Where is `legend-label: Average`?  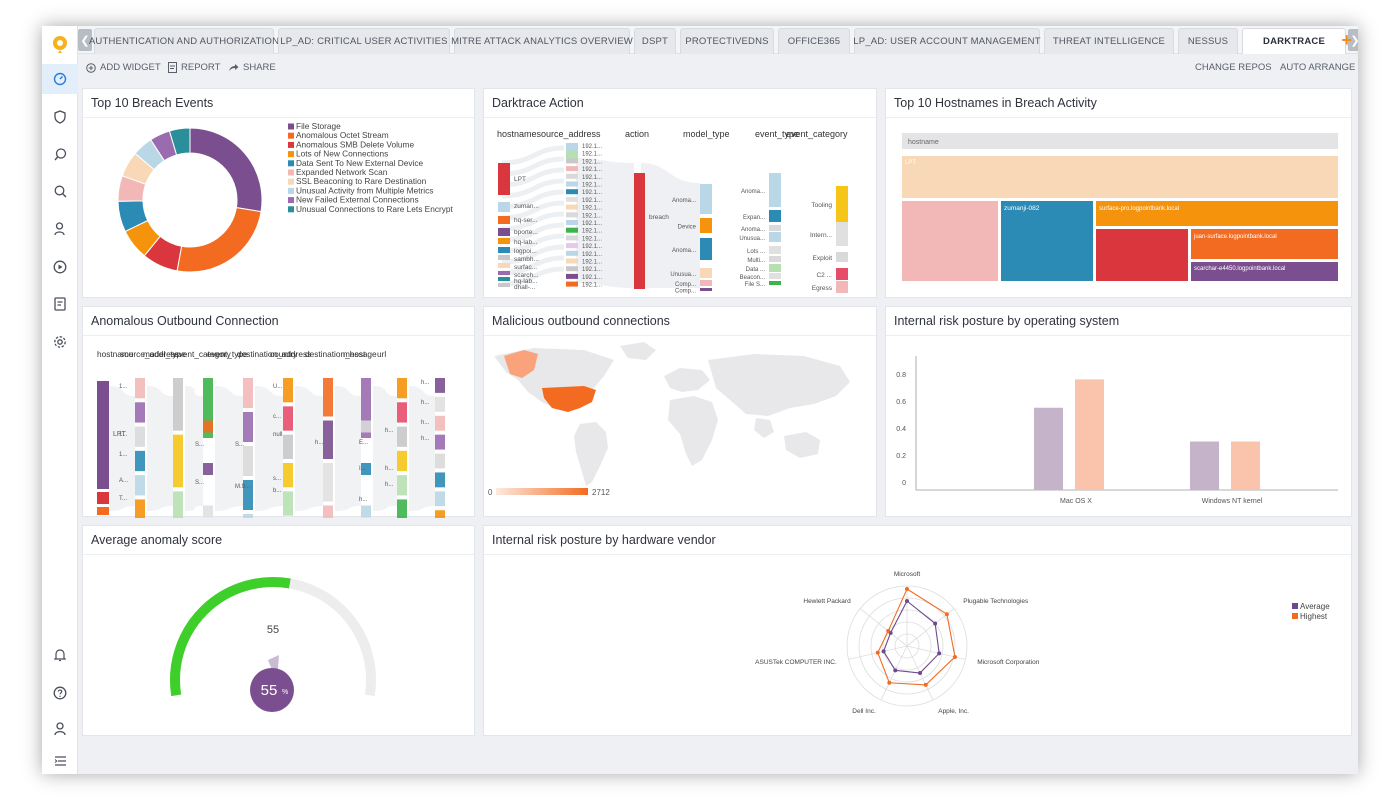 legend-label: Average is located at coordinates (1315, 606).